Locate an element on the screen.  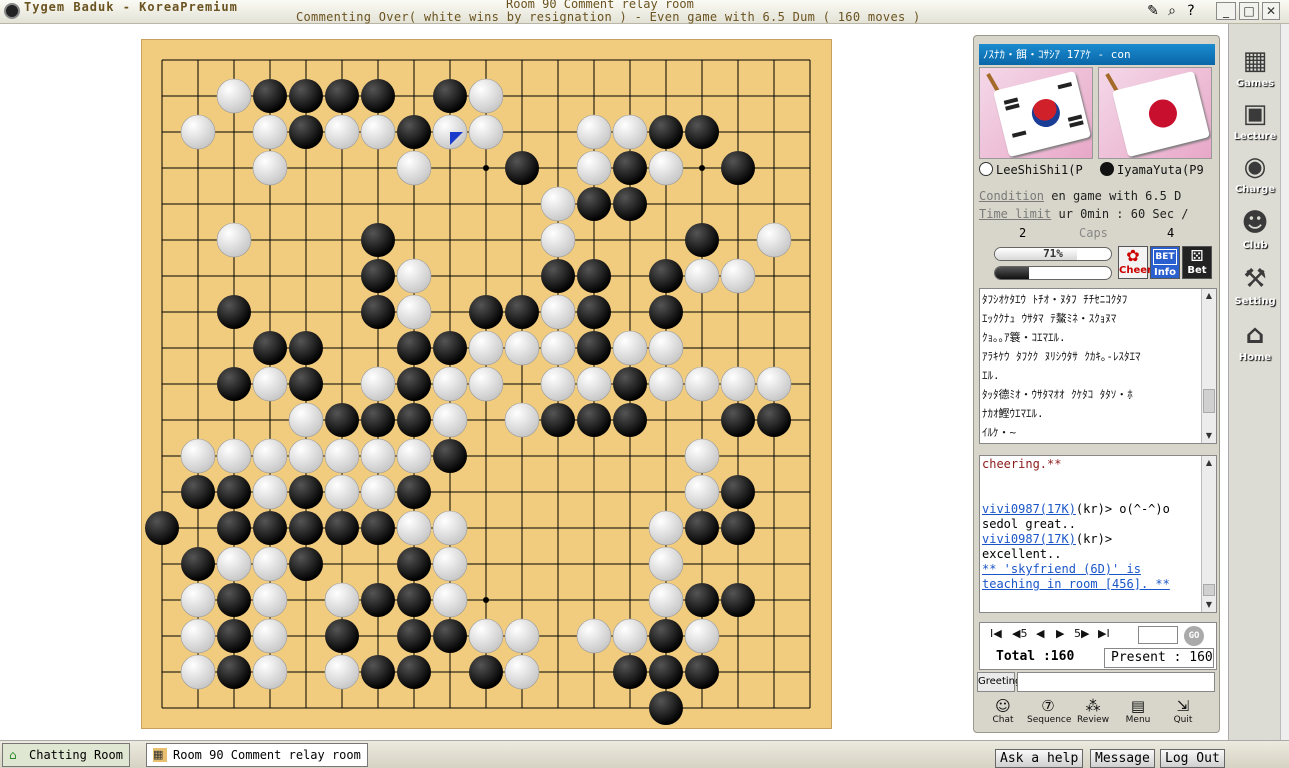
club-icon: ☻ is located at coordinates (1255, 223).